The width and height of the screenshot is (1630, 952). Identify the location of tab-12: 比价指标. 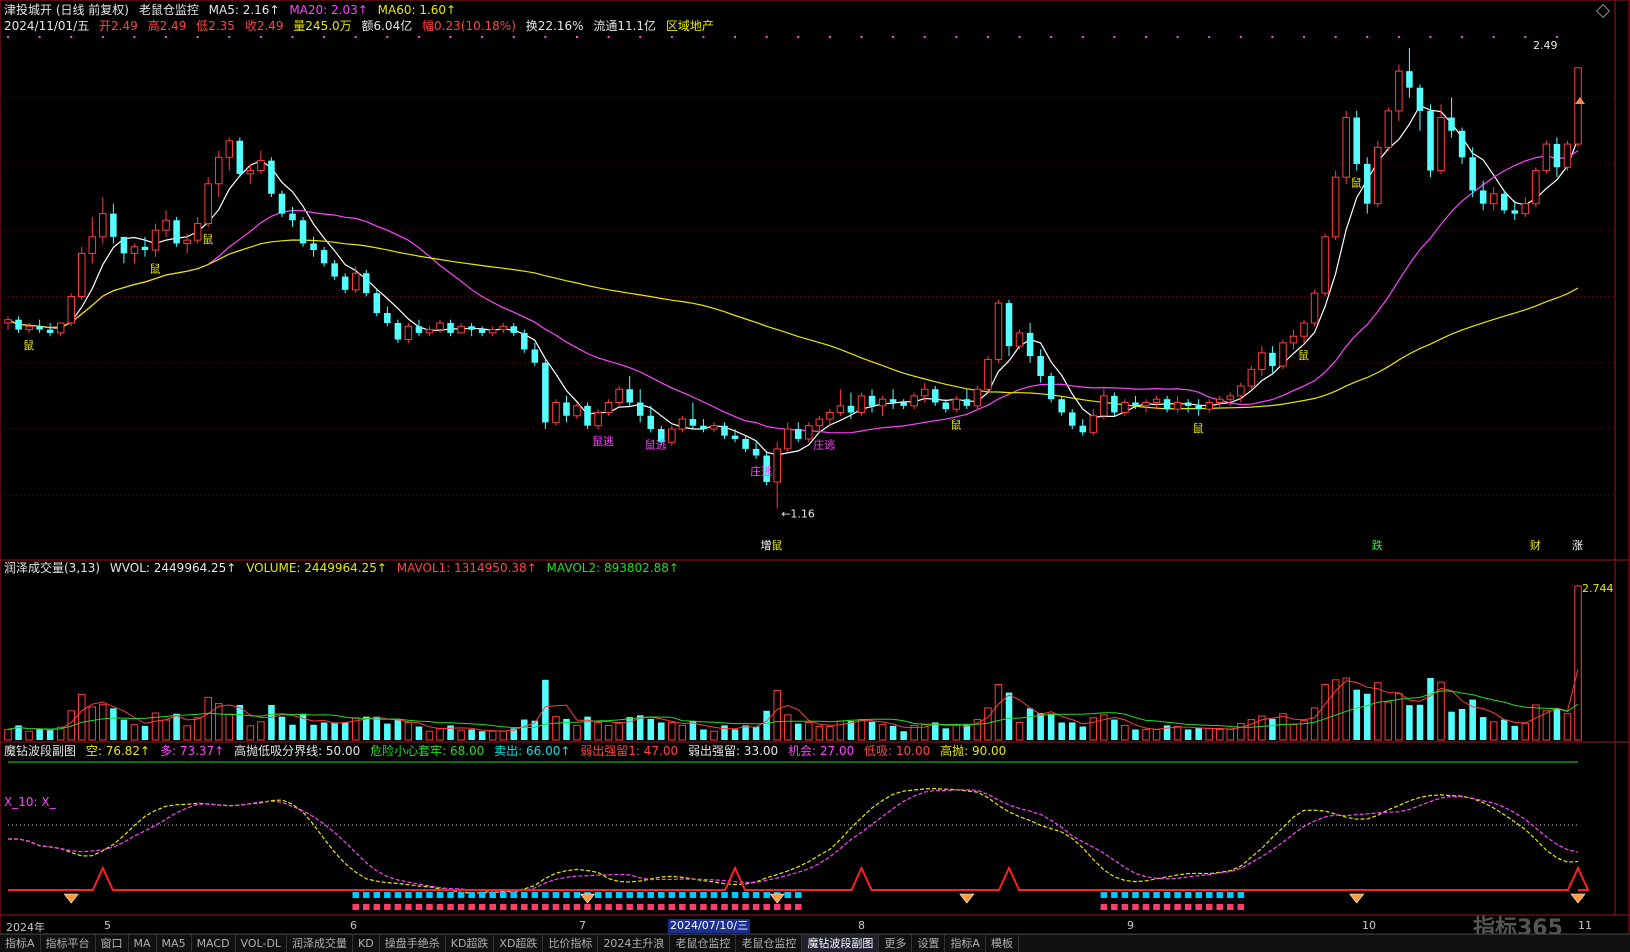
(571, 943).